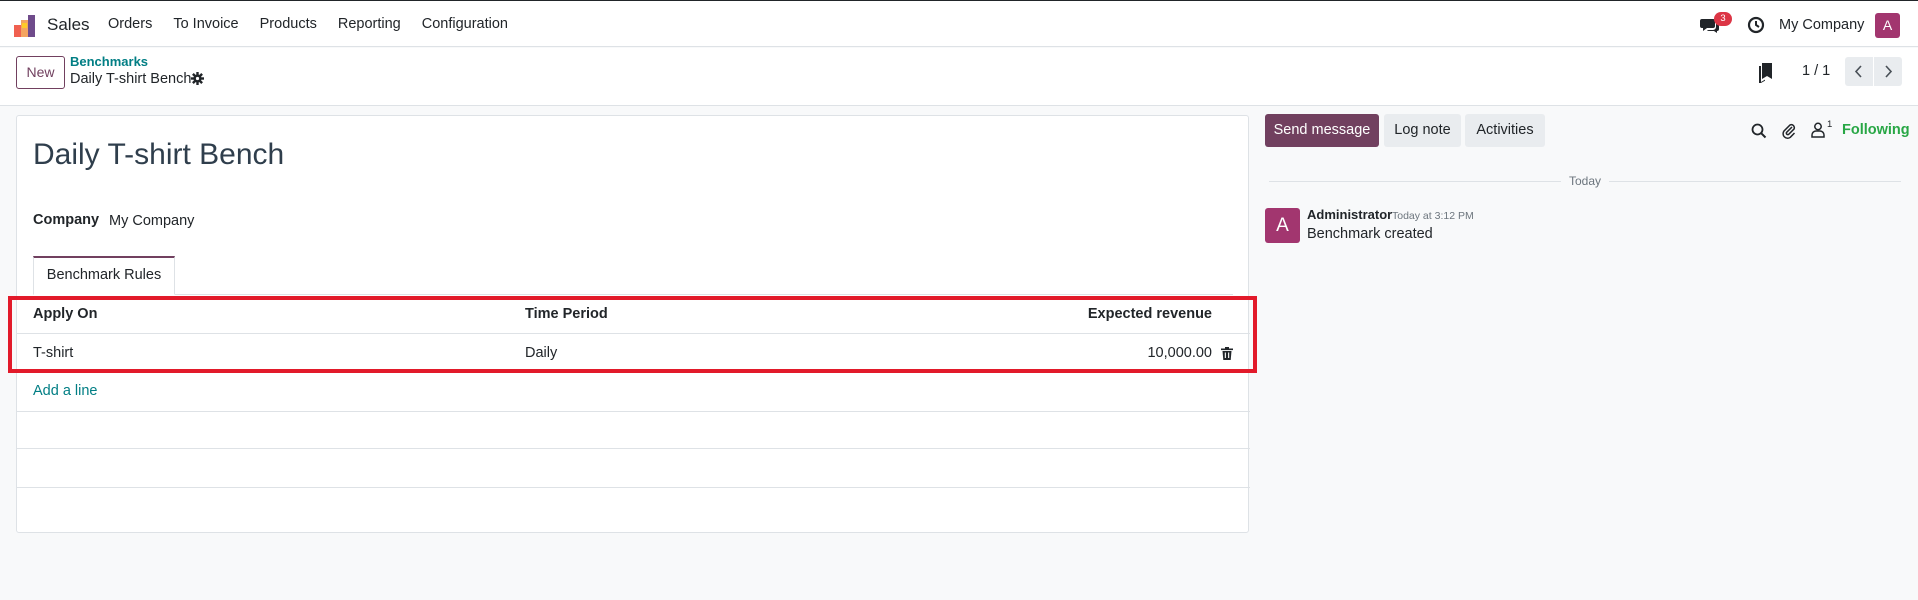 The width and height of the screenshot is (1918, 600). Describe the element at coordinates (1829, 124) in the screenshot. I see `followers-count: 1` at that location.